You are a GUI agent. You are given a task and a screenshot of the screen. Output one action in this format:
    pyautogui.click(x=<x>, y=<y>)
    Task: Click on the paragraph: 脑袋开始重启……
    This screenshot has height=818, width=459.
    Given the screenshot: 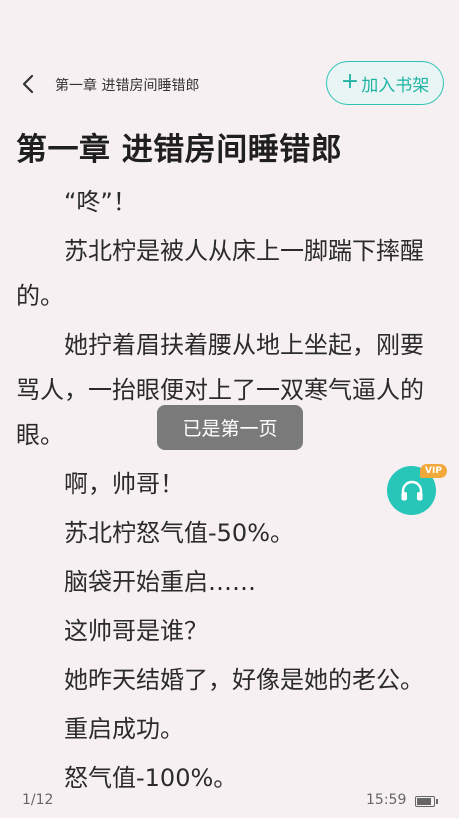 What is the action you would take?
    pyautogui.click(x=160, y=582)
    